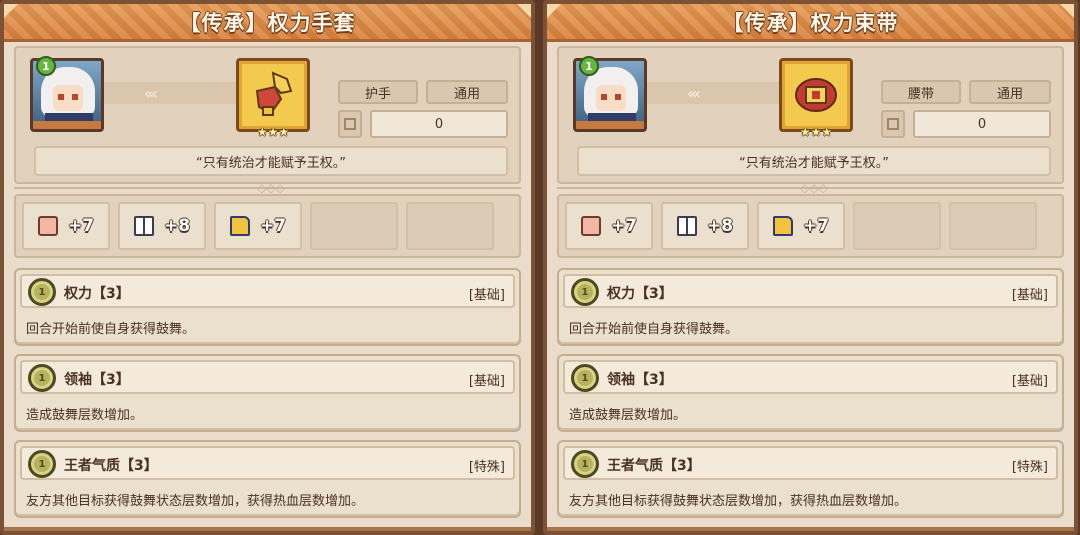  I want to click on belt-icon, so click(816, 95).